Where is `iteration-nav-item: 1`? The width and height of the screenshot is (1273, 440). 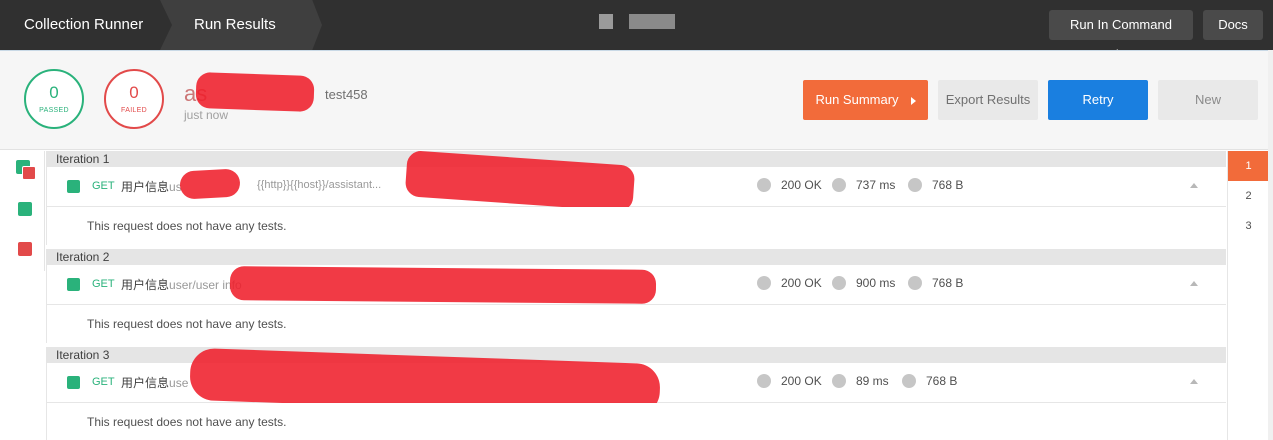
iteration-nav-item: 1 is located at coordinates (1248, 166).